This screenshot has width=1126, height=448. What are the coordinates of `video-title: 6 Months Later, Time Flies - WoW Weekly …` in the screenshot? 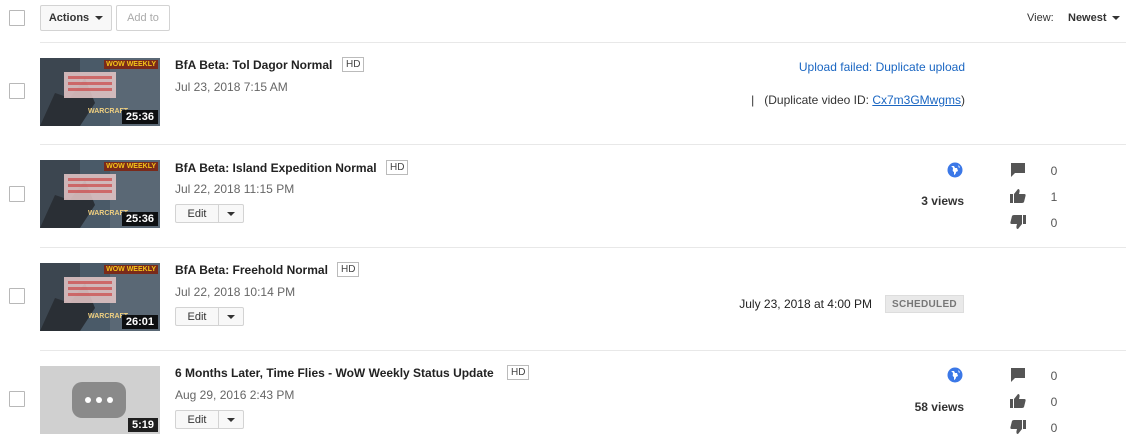 It's located at (334, 373).